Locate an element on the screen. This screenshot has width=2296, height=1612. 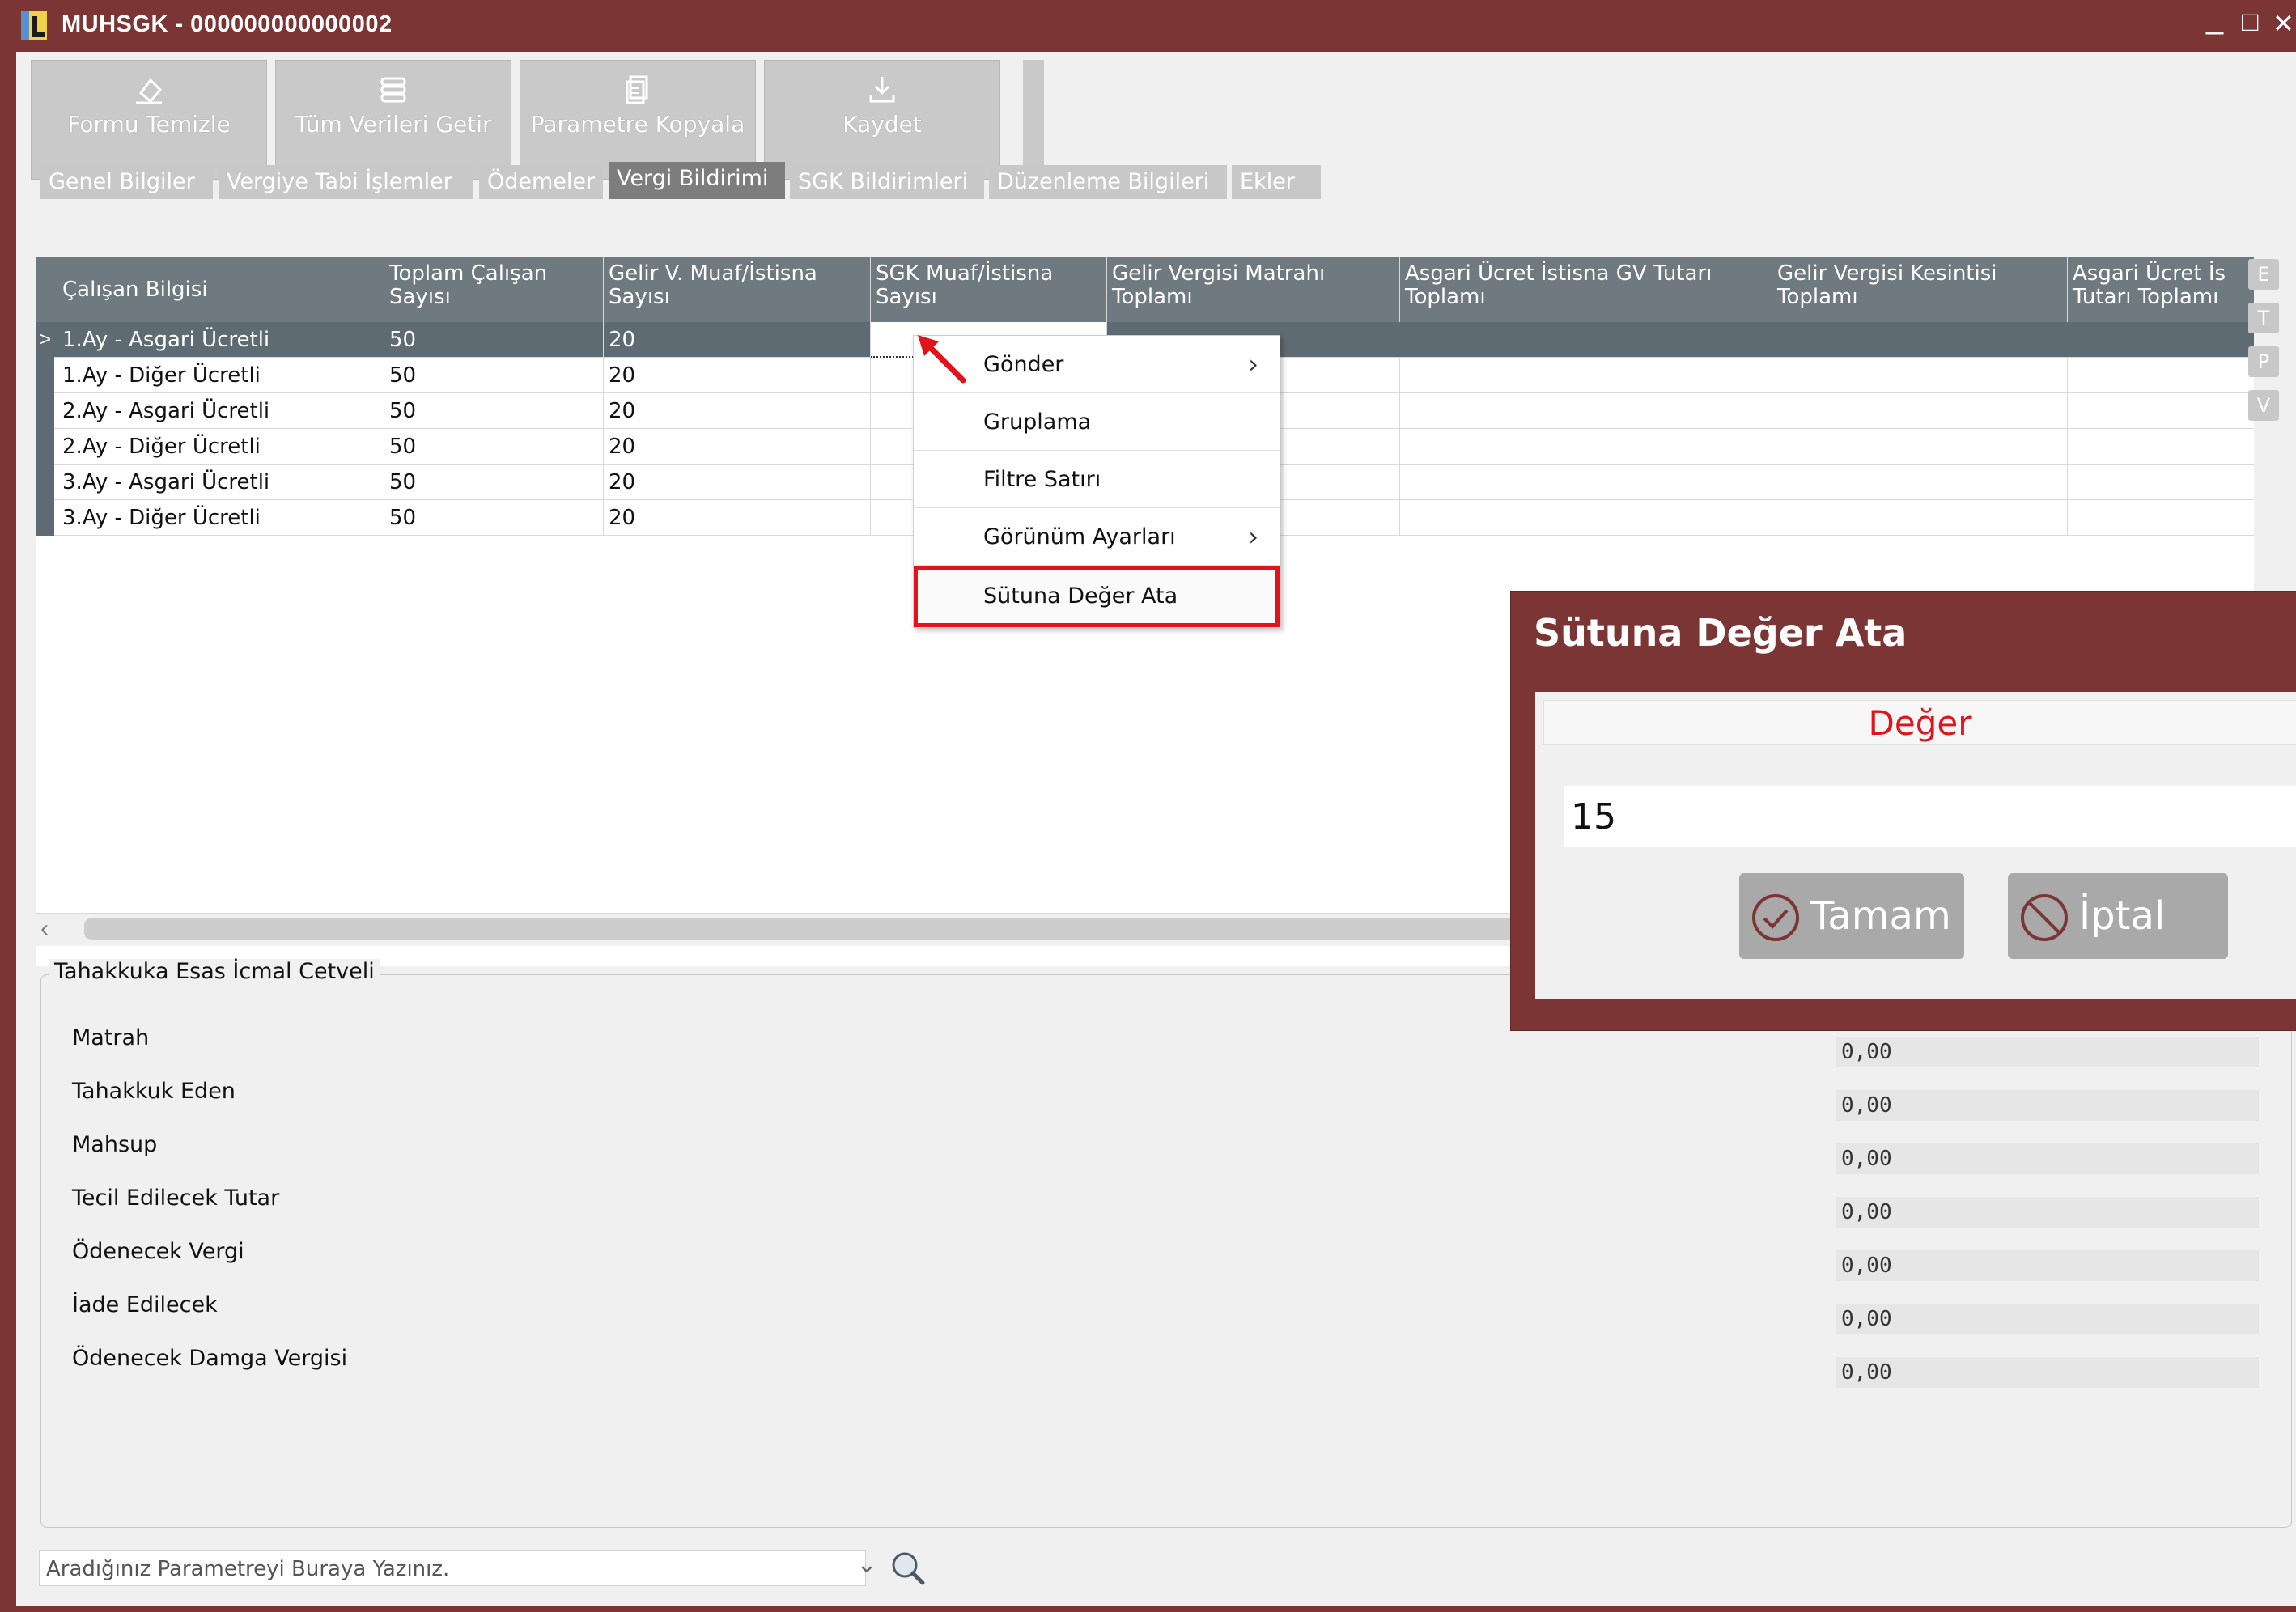
menu-item-filtre-satiri: Filtre Satırı is located at coordinates (1097, 479).